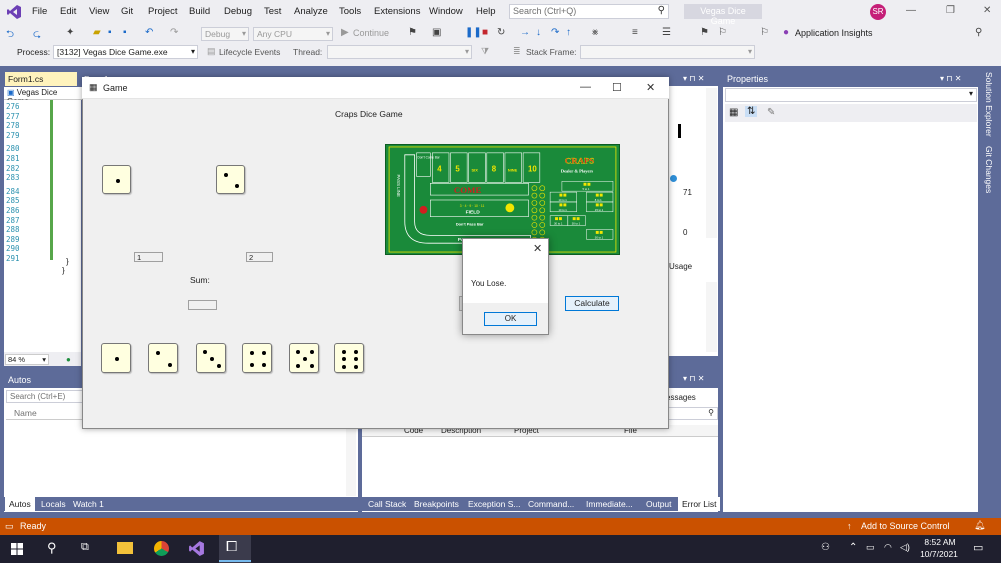  Describe the element at coordinates (149, 32) in the screenshot. I see `undo-icon: ↶` at that location.